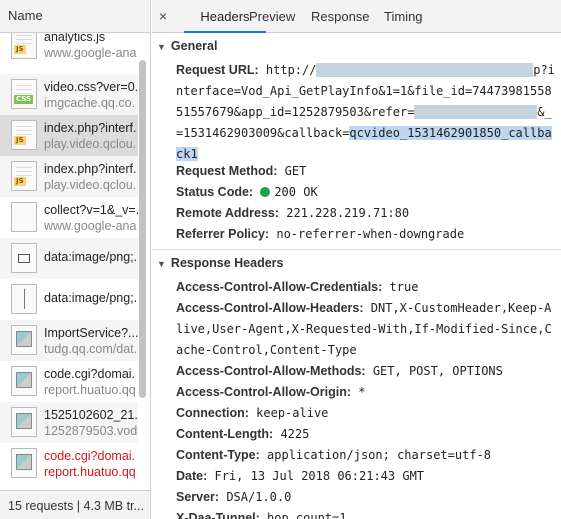 The image size is (561, 519). What do you see at coordinates (91, 431) in the screenshot?
I see `request-row-host: 1252879503.vod.` at bounding box center [91, 431].